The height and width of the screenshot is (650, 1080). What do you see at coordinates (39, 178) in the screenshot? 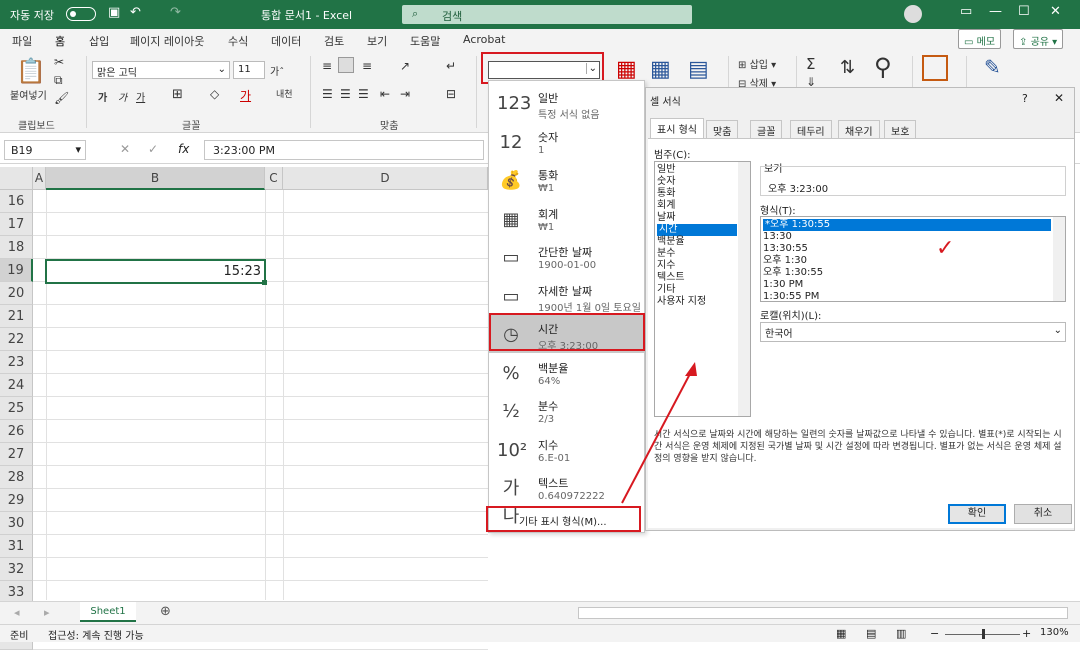
I see `column-header-a: A` at bounding box center [39, 178].